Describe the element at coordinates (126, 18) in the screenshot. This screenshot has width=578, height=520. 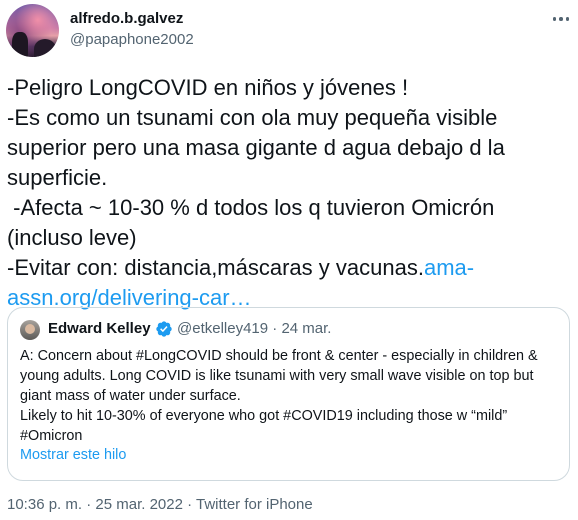
I see `author-display-name: alfredo.b.galvez` at that location.